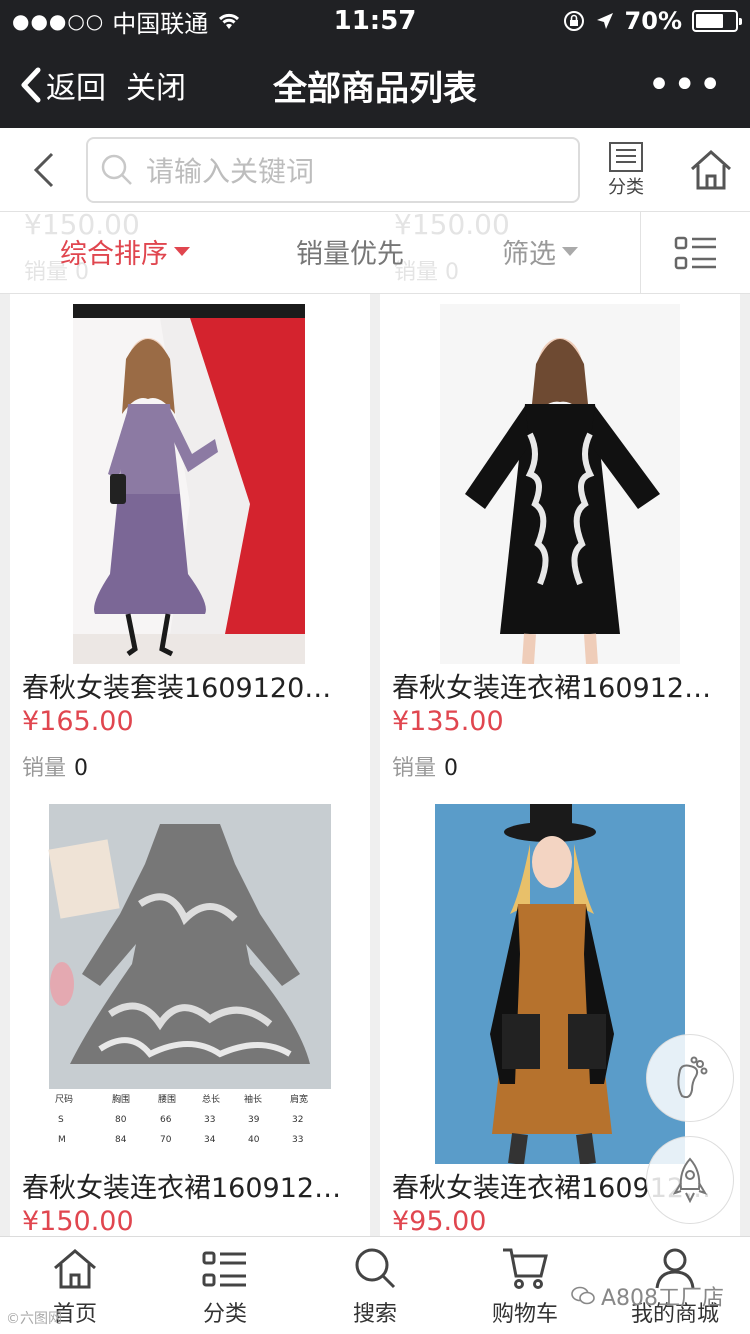 The height and width of the screenshot is (1334, 750). Describe the element at coordinates (121, 1140) in the screenshot. I see `size-table-cell: 84` at that location.